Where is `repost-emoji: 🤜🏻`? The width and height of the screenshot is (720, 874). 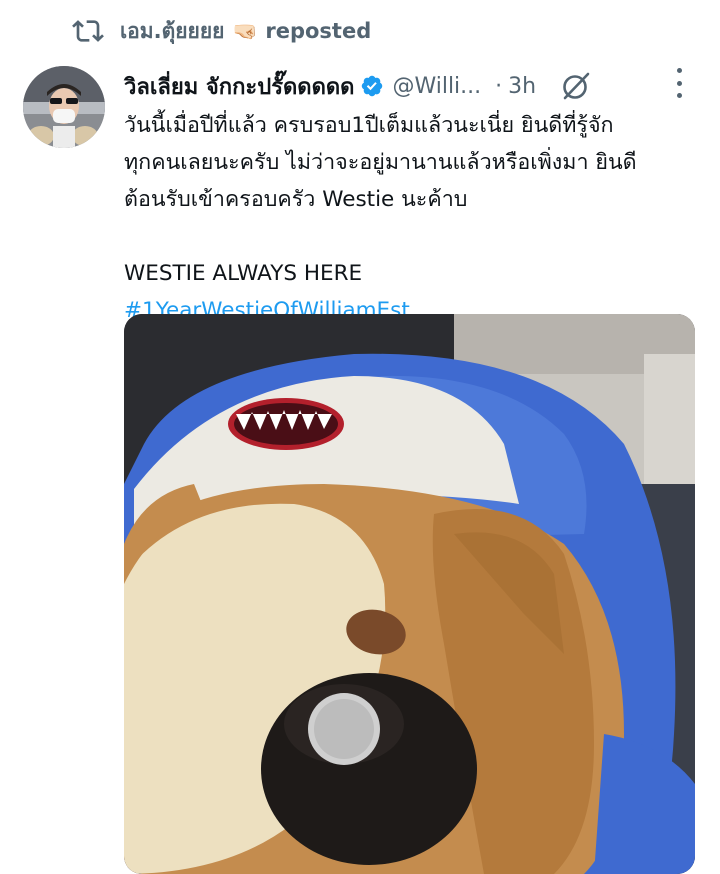
repost-emoji: 🤜🏻 is located at coordinates (245, 31).